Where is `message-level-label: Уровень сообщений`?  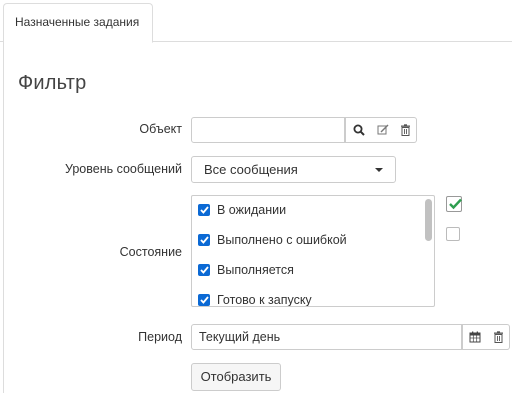
message-level-label: Уровень сообщений is located at coordinates (123, 169).